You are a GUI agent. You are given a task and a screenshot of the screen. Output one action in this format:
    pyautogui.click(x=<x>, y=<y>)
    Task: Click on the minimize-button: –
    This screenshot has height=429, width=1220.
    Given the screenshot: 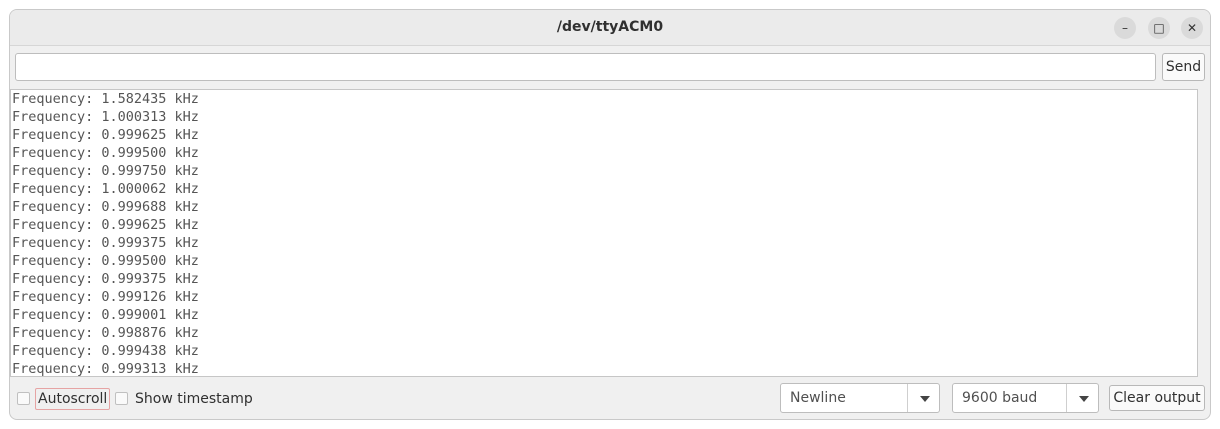 What is the action you would take?
    pyautogui.click(x=1125, y=28)
    